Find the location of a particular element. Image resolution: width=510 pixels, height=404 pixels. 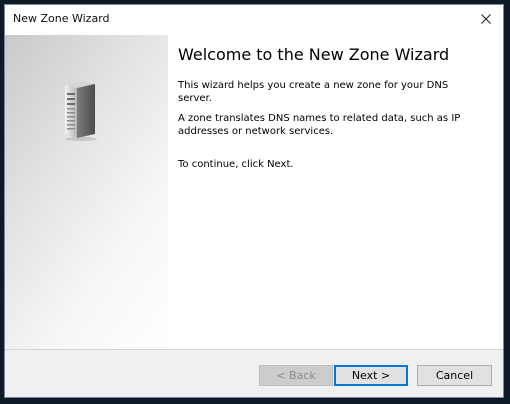

title-bar: New Zone Wizard is located at coordinates (254, 19).